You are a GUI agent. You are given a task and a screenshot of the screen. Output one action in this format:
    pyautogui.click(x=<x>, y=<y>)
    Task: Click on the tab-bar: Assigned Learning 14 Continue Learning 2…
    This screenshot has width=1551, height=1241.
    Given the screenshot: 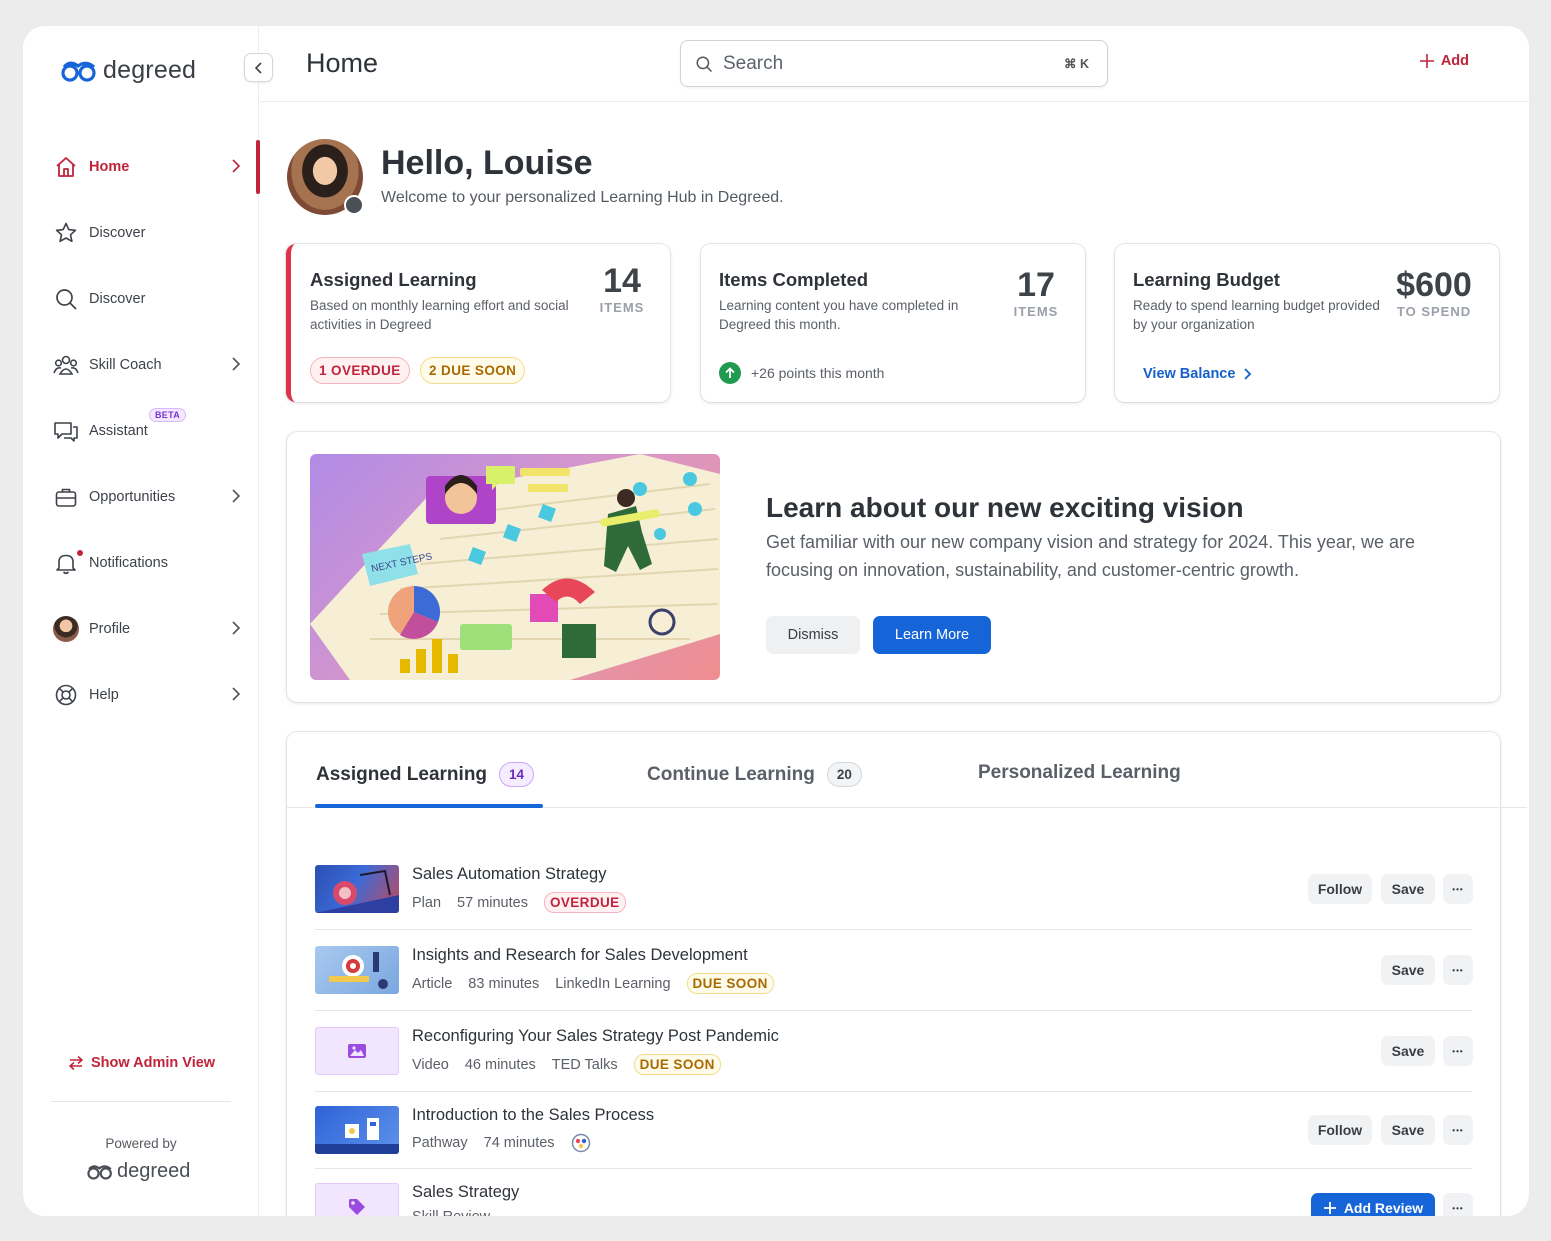 What is the action you would take?
    pyautogui.click(x=907, y=770)
    